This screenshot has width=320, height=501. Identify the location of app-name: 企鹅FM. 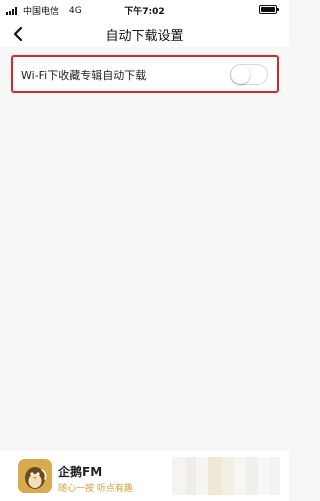
(80, 472).